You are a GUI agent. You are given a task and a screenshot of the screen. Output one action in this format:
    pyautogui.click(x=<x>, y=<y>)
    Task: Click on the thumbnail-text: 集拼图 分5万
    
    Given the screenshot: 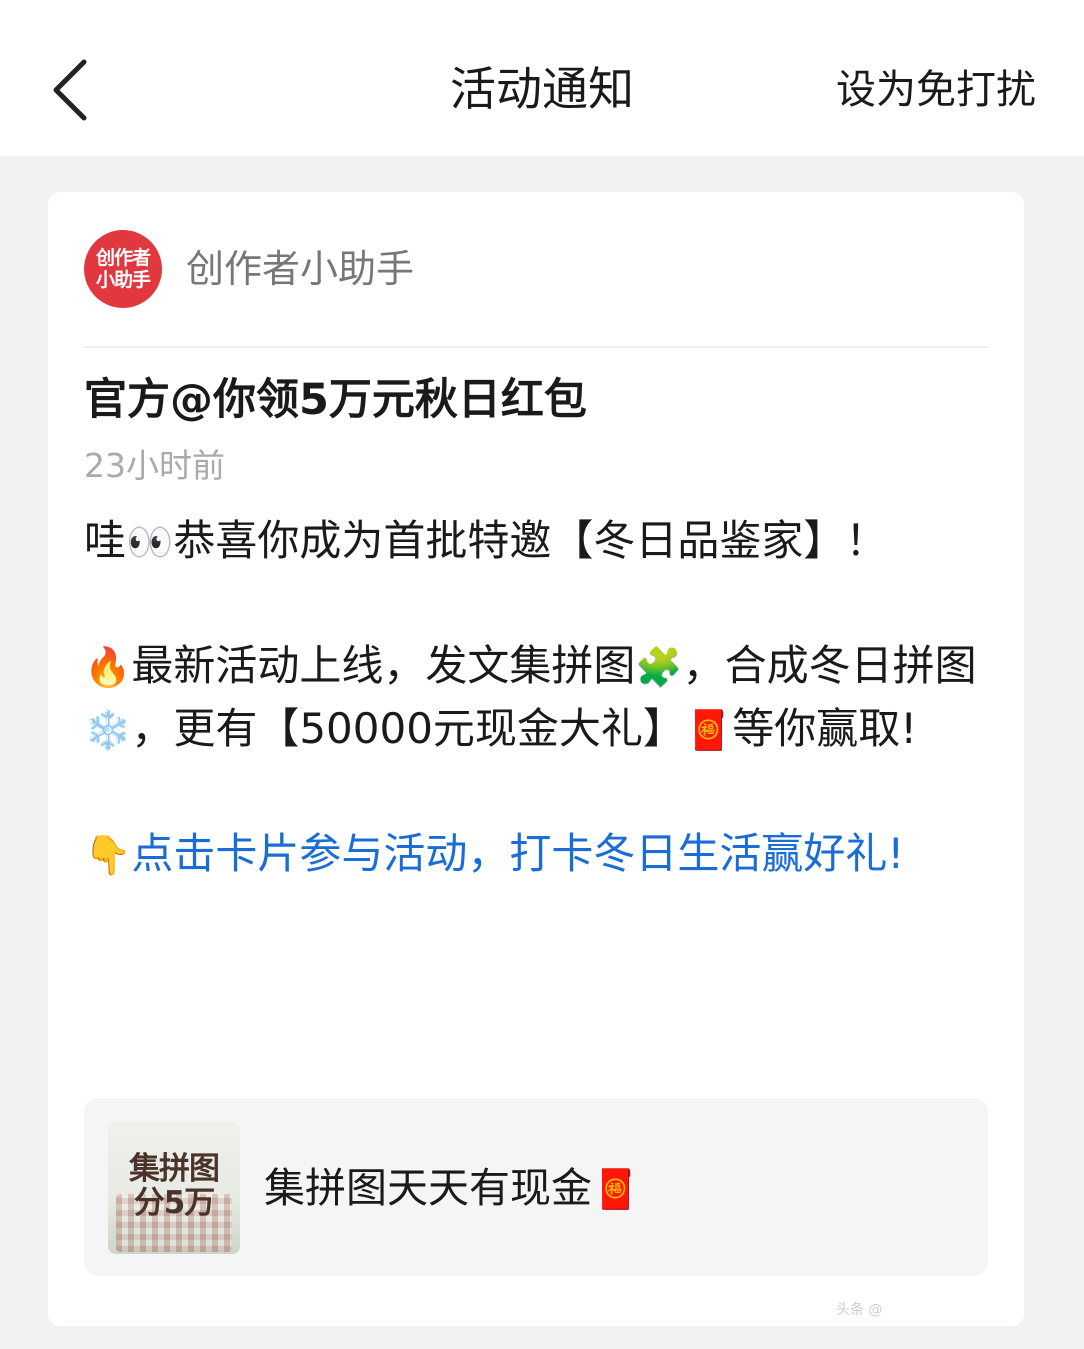 What is the action you would take?
    pyautogui.click(x=174, y=1186)
    